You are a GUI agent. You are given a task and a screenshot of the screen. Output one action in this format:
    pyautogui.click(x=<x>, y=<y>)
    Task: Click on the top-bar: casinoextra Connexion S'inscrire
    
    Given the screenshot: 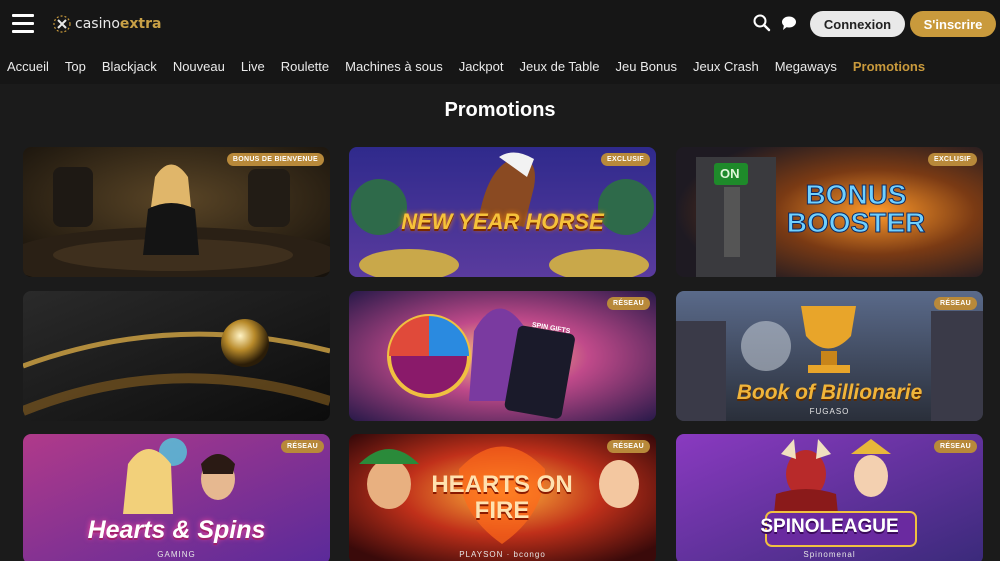 What is the action you would take?
    pyautogui.click(x=500, y=24)
    